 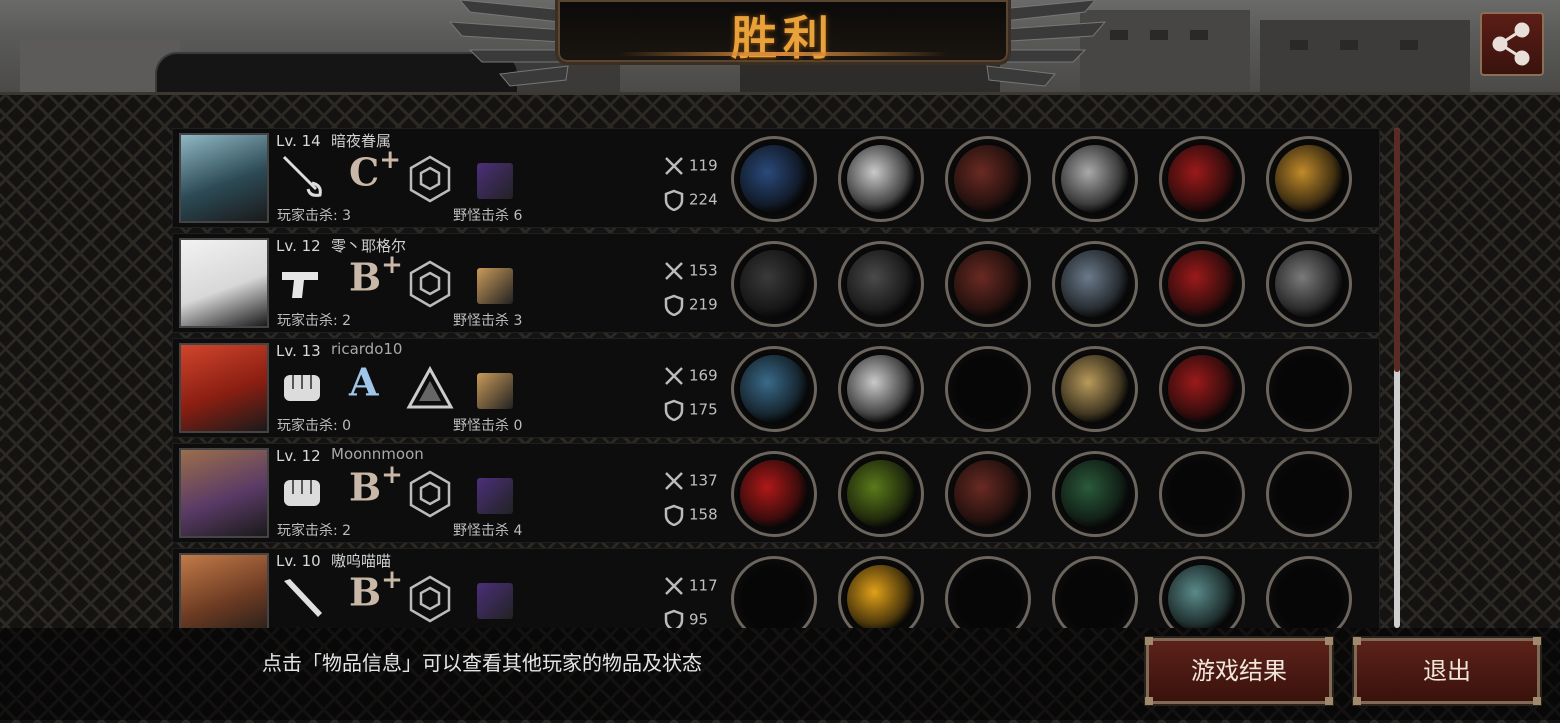 I want to click on attack-stat: 119, so click(x=690, y=166).